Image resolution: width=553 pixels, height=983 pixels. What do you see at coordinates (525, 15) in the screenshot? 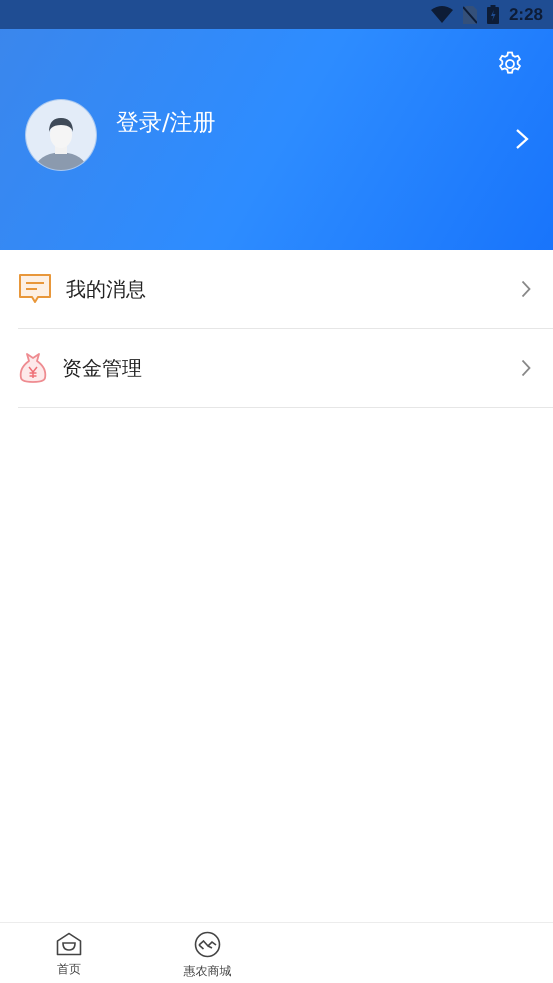
I see `clock-text: 2:28` at bounding box center [525, 15].